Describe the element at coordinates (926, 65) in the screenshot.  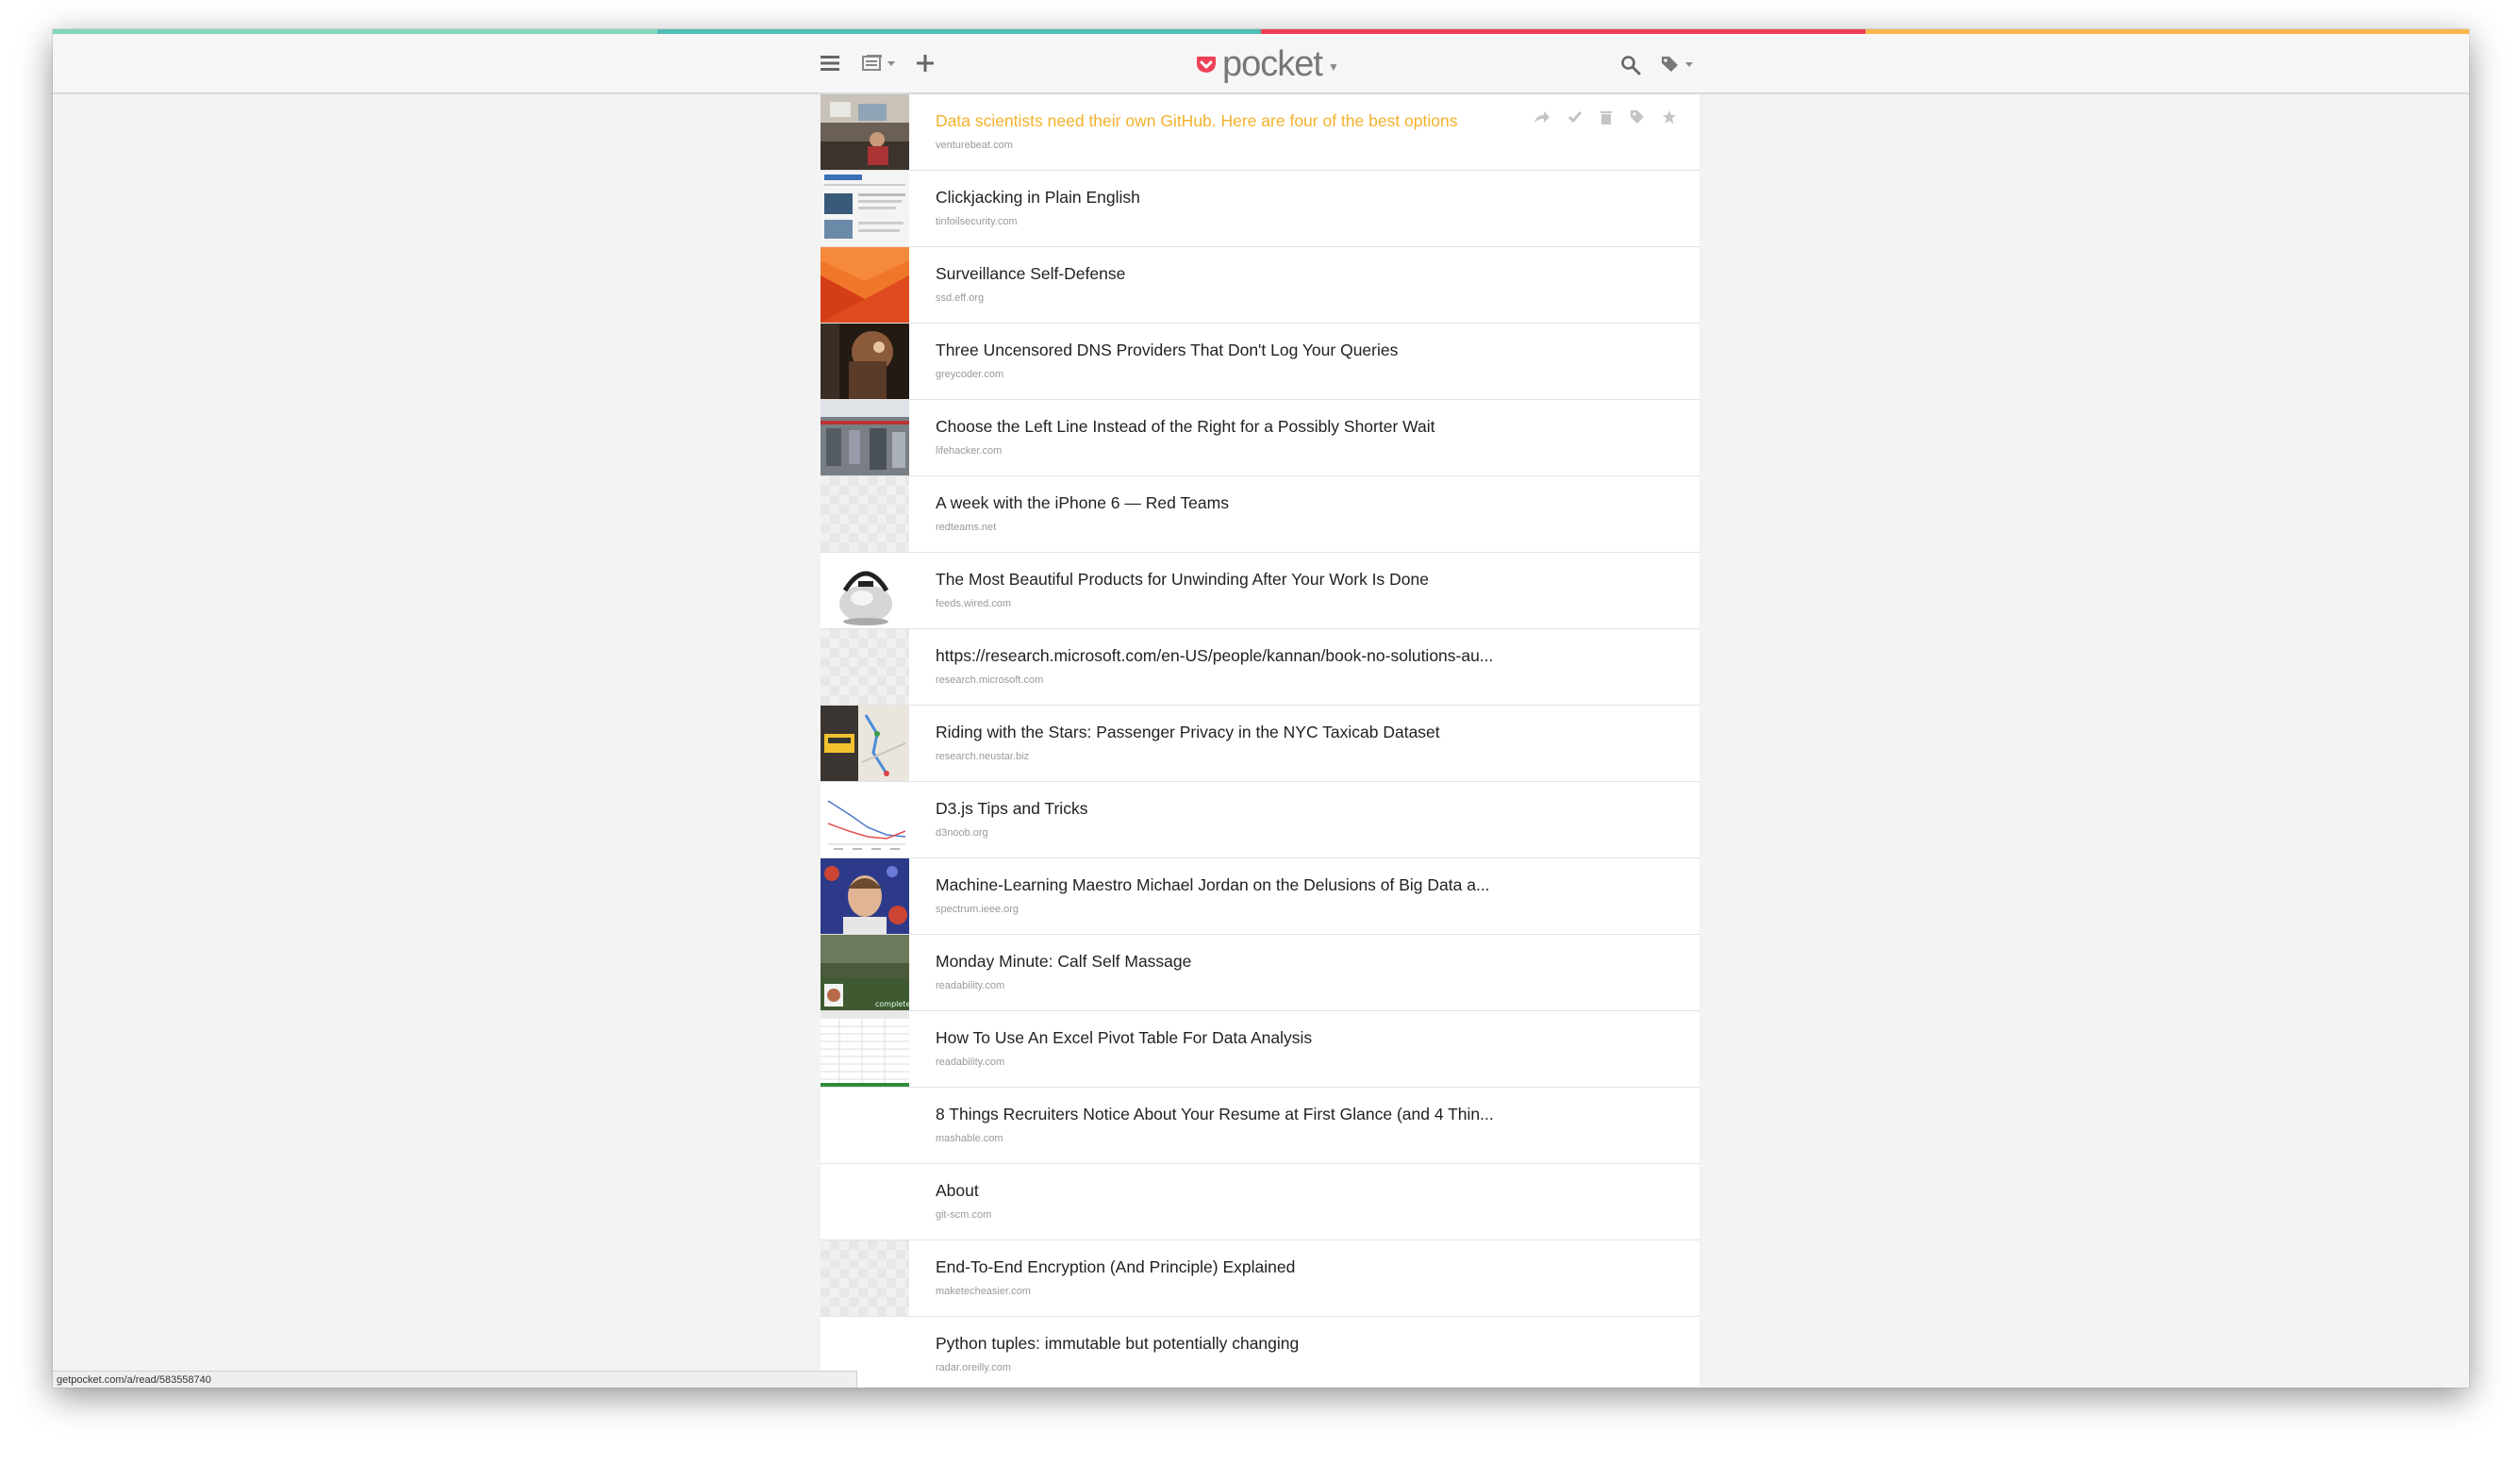
I see `add-icon` at that location.